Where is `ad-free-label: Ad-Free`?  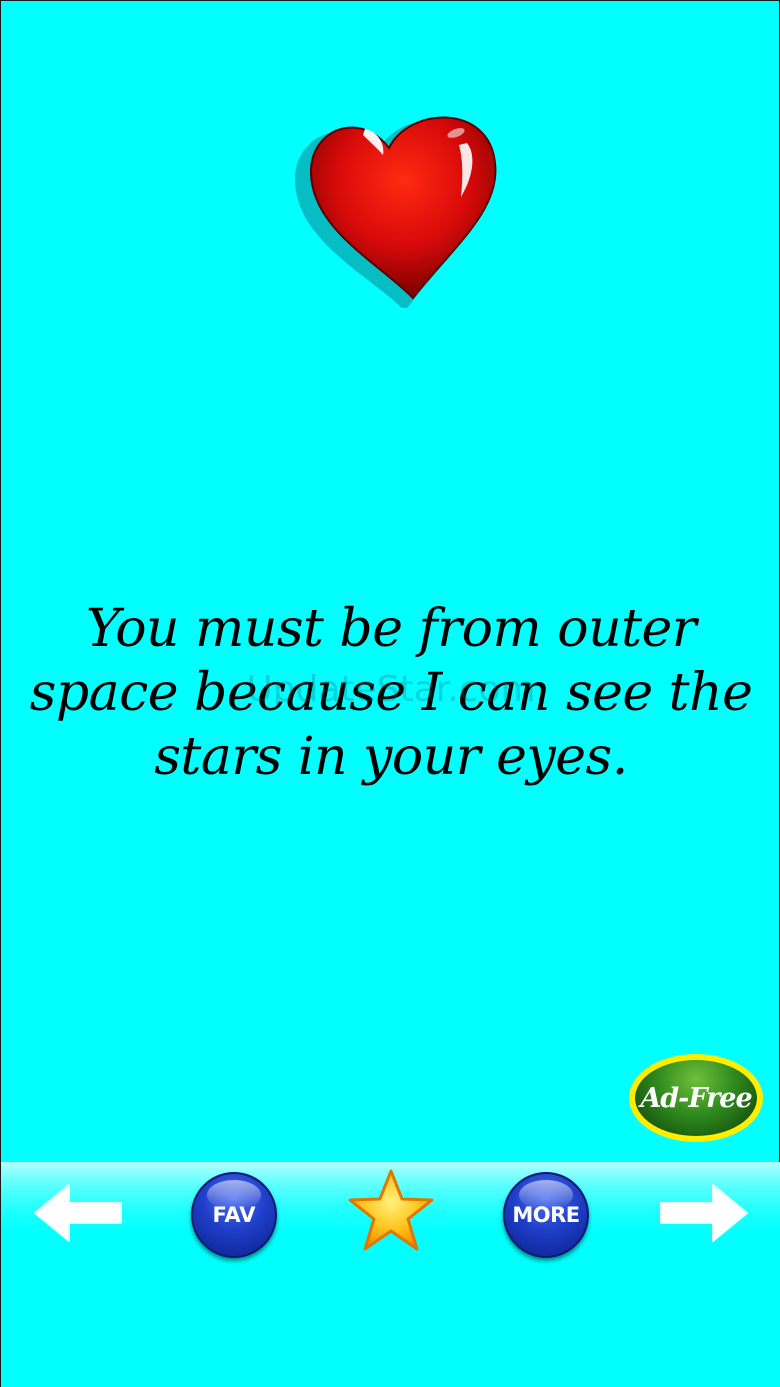 ad-free-label: Ad-Free is located at coordinates (696, 1098).